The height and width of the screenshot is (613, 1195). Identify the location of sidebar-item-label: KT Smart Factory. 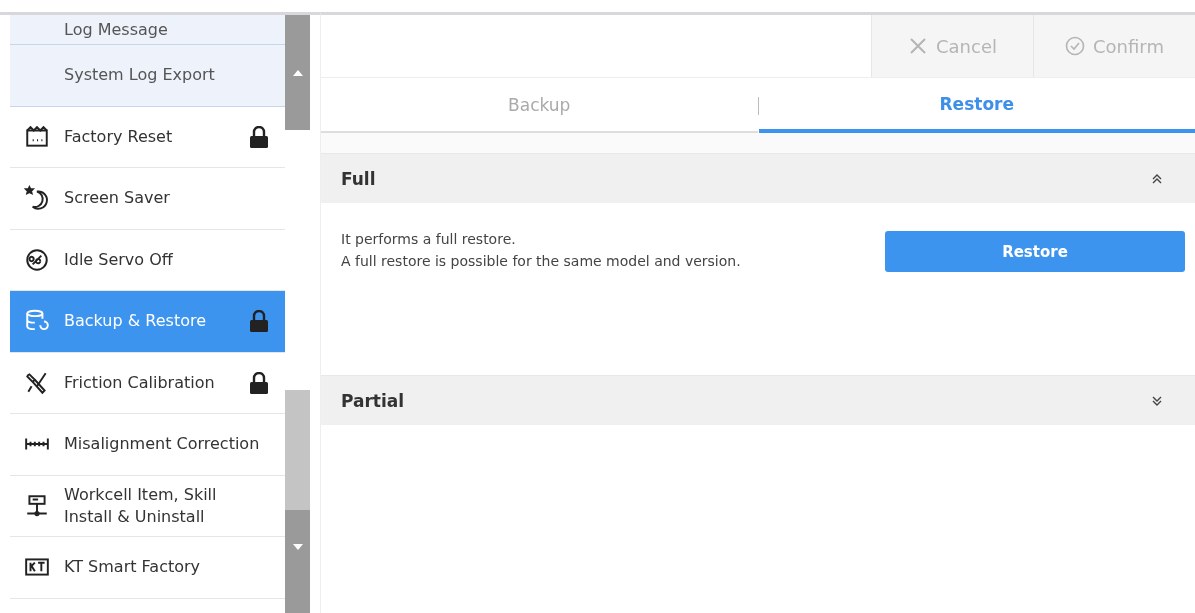
(133, 567).